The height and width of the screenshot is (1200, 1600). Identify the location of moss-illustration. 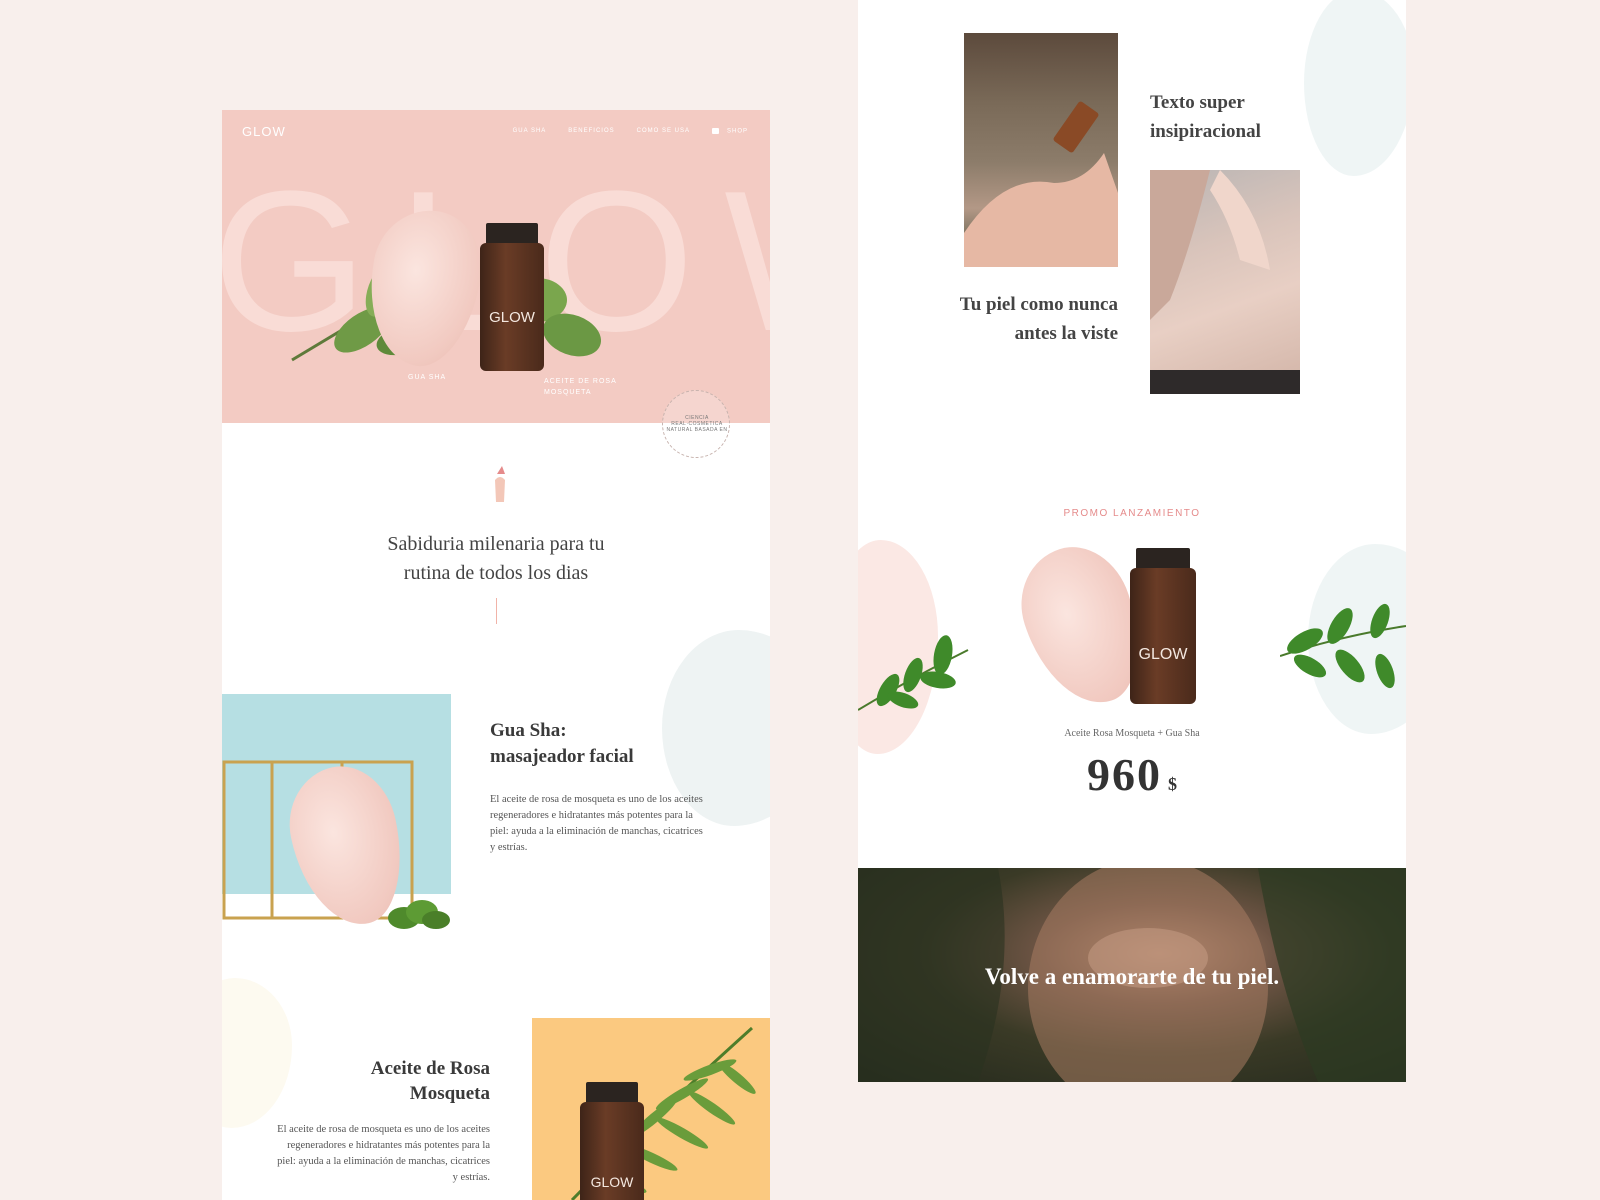
(419, 914).